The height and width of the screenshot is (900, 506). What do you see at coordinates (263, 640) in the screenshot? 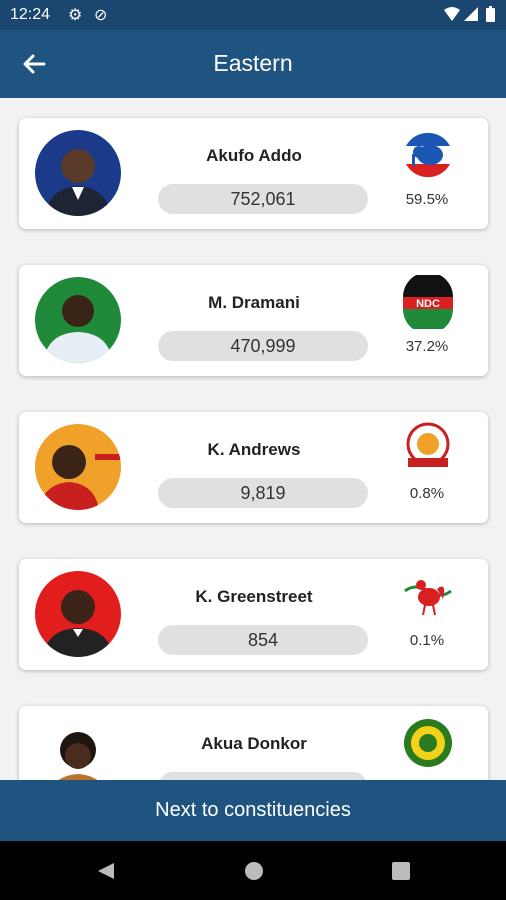
I see `vote-count: 854` at bounding box center [263, 640].